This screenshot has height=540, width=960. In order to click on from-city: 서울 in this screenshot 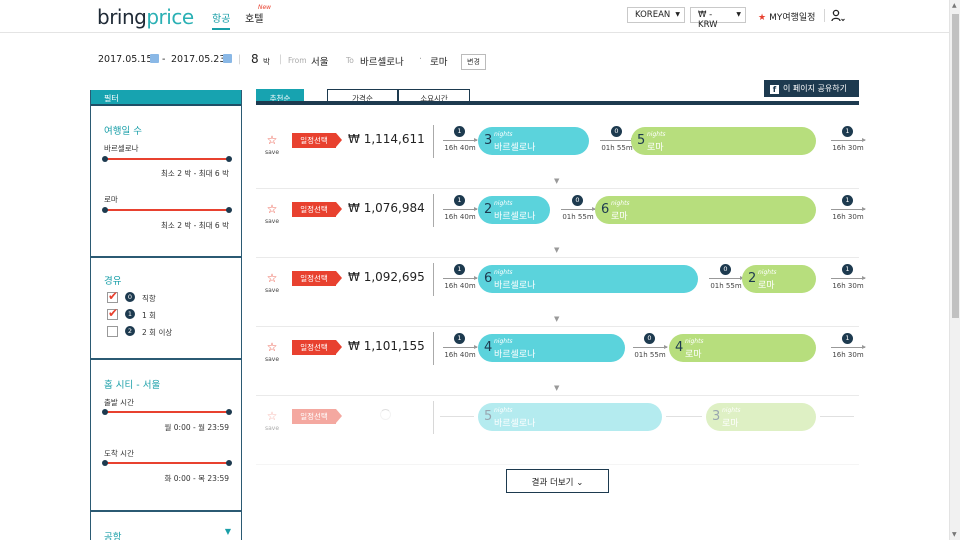, I will do `click(320, 62)`.